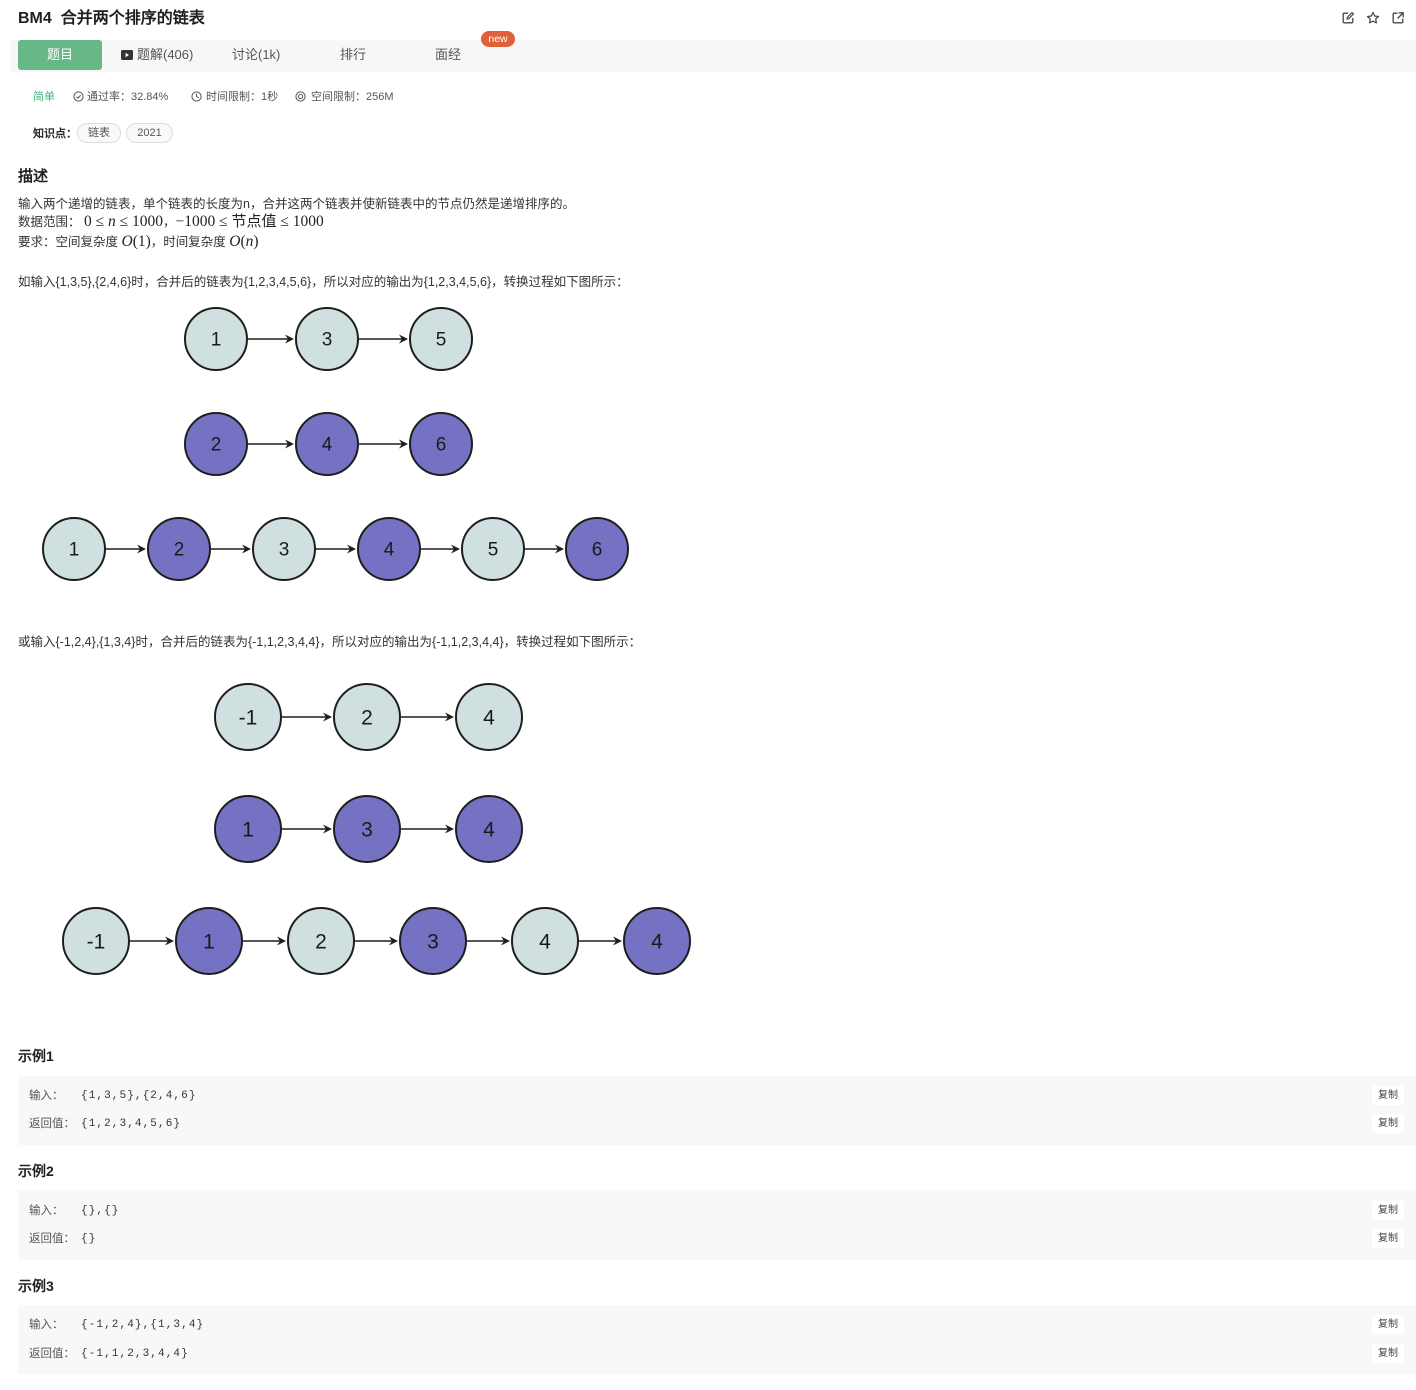  I want to click on merge-diagram-1: 1 3 5 2 4 6 1 2 3 4 5 6, so click(335, 444).